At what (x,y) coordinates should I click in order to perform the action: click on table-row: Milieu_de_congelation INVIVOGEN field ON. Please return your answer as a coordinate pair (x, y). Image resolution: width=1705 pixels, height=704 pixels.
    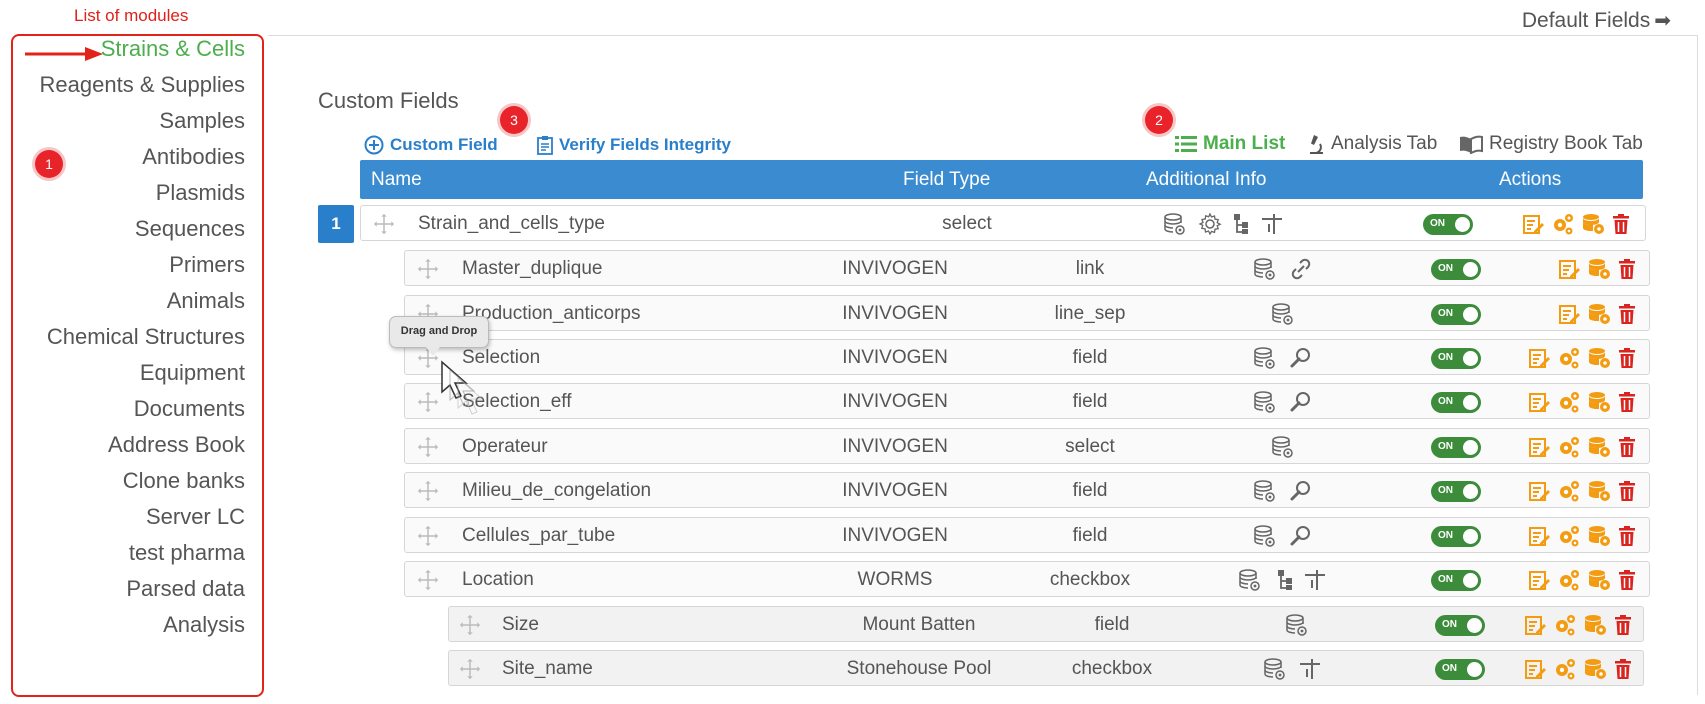
    Looking at the image, I should click on (1027, 490).